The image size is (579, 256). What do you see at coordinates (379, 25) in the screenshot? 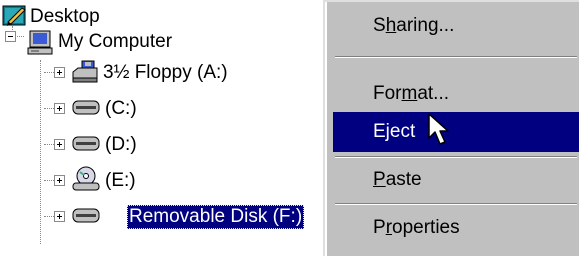
I see `menu-item-label: S` at bounding box center [379, 25].